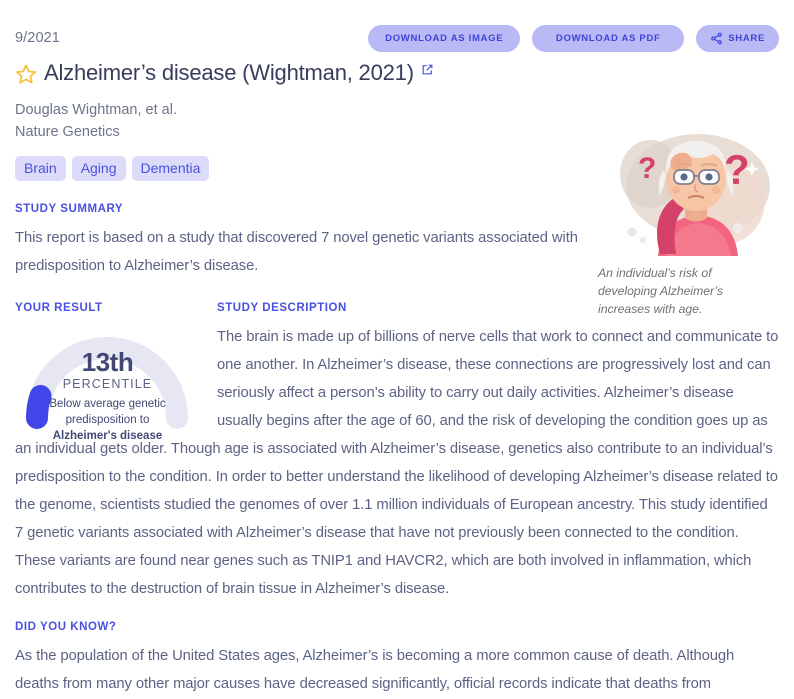 This screenshot has height=699, width=794. I want to click on external-link-icon, so click(427, 69).